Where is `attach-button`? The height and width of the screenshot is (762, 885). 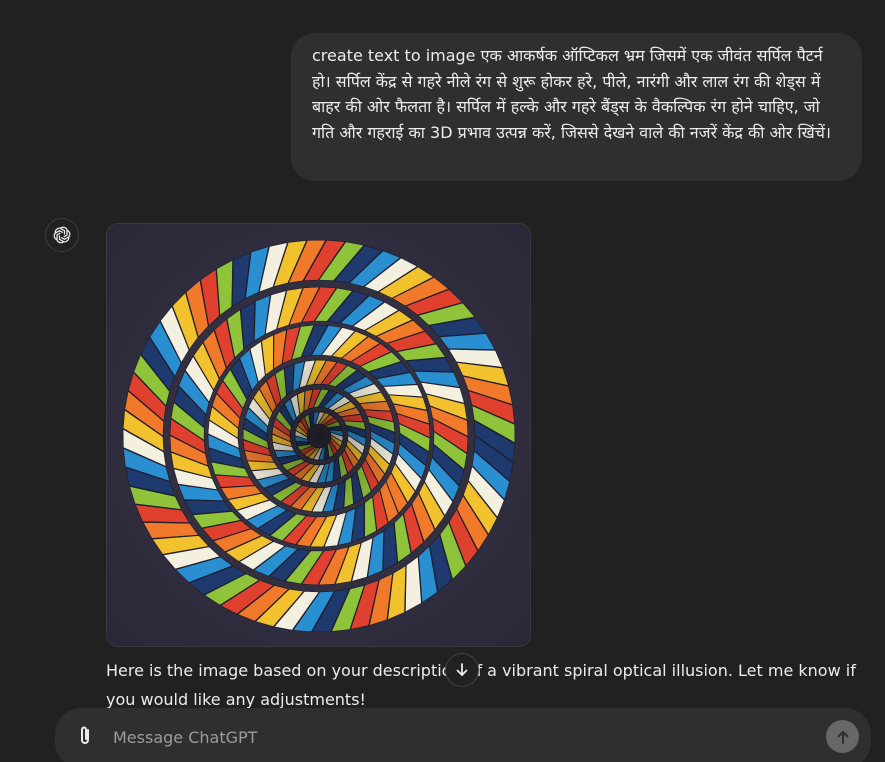 attach-button is located at coordinates (85, 736).